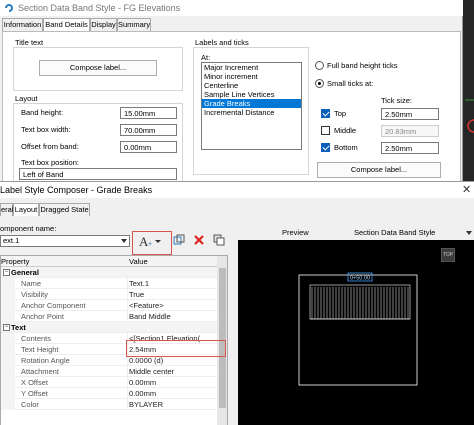  What do you see at coordinates (26, 209) in the screenshot?
I see `tab-layout: Layout` at bounding box center [26, 209].